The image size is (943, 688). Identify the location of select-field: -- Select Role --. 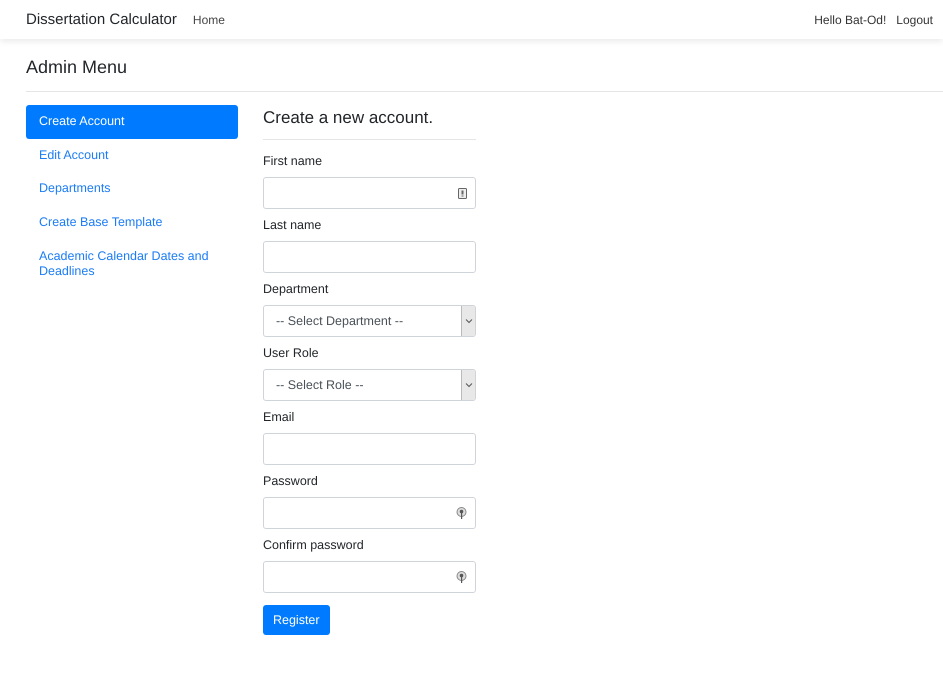
(369, 385).